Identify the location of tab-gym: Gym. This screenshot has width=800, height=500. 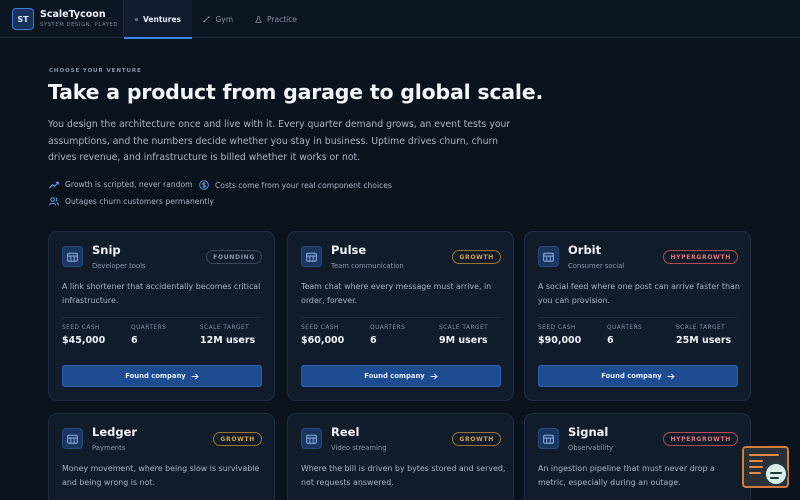
(218, 19).